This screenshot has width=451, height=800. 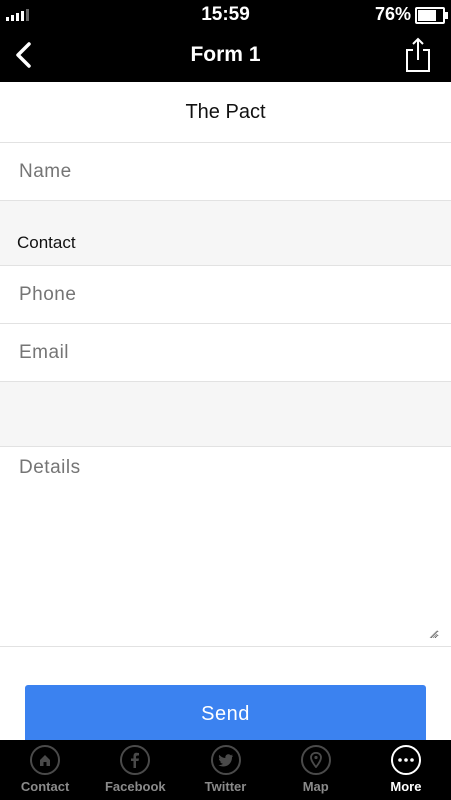 I want to click on home-icon, so click(x=45, y=760).